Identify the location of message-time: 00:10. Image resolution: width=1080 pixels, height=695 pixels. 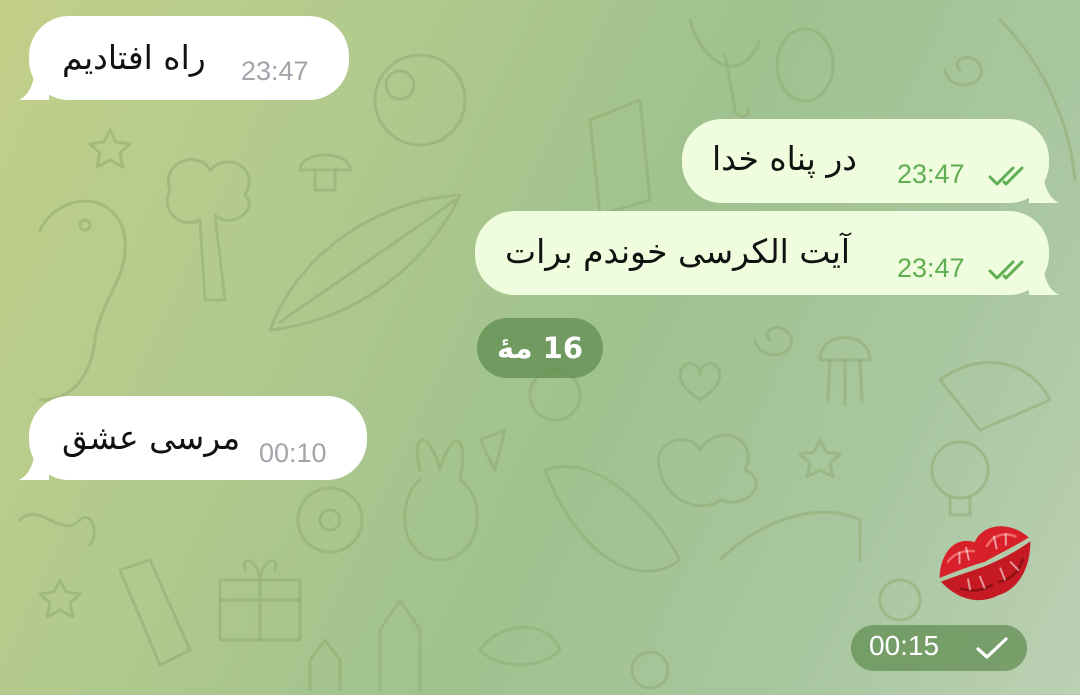
(293, 453).